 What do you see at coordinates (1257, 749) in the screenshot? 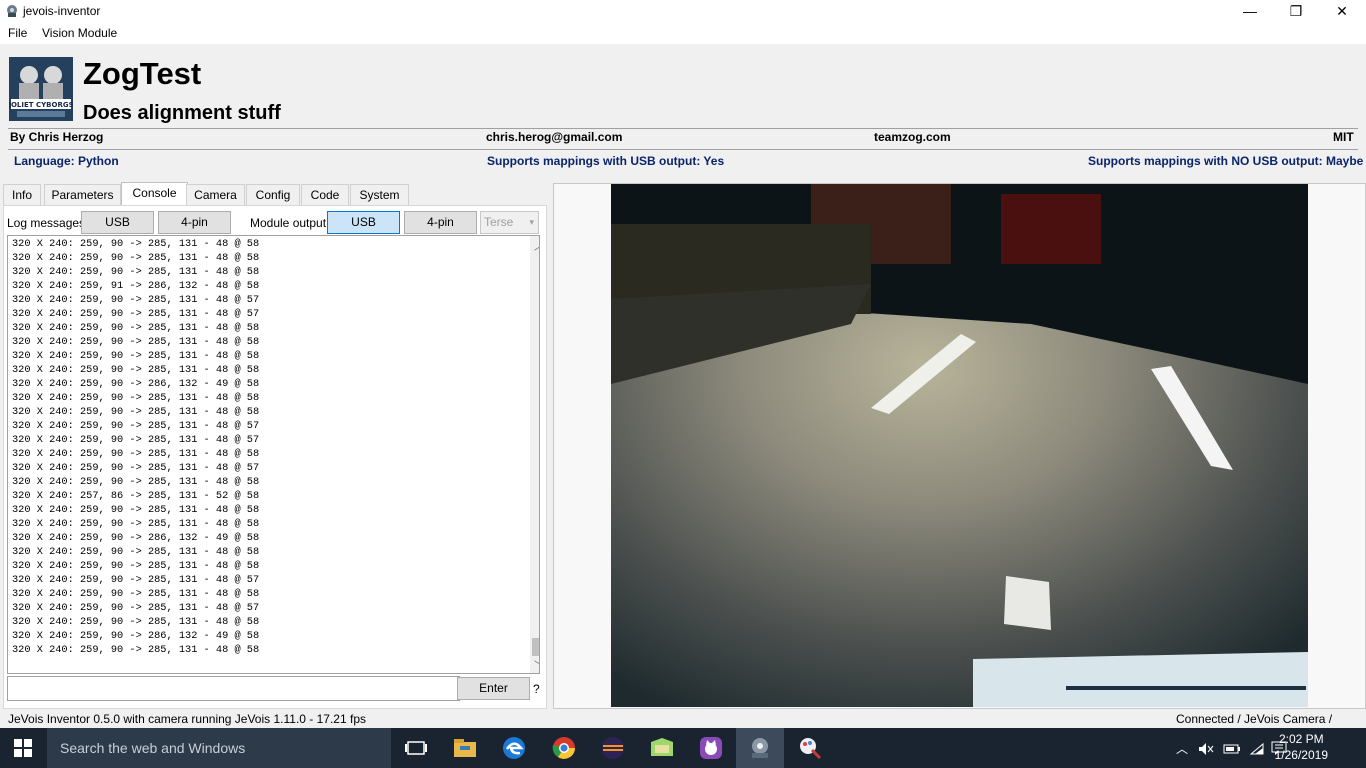
I see `wifi-icon` at bounding box center [1257, 749].